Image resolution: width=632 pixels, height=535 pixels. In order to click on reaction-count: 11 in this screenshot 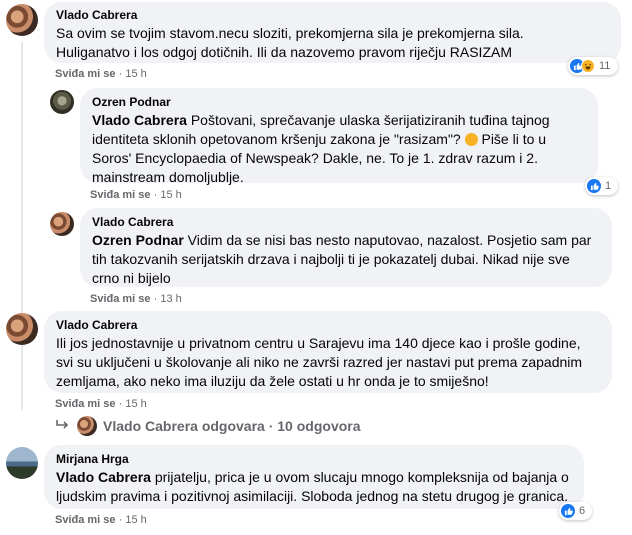, I will do `click(605, 66)`.